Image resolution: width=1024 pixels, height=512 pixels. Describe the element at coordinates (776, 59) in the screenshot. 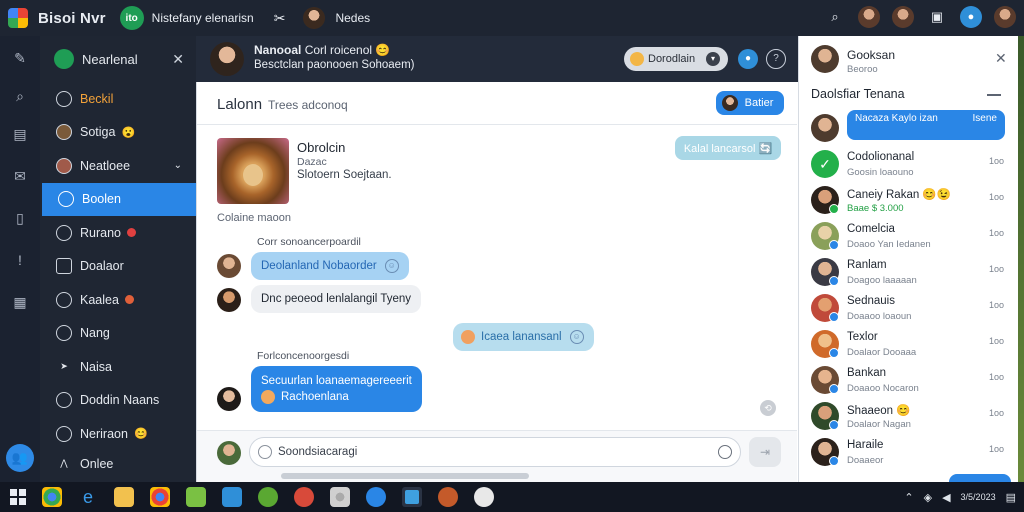

I see `help-icon: ?` at that location.